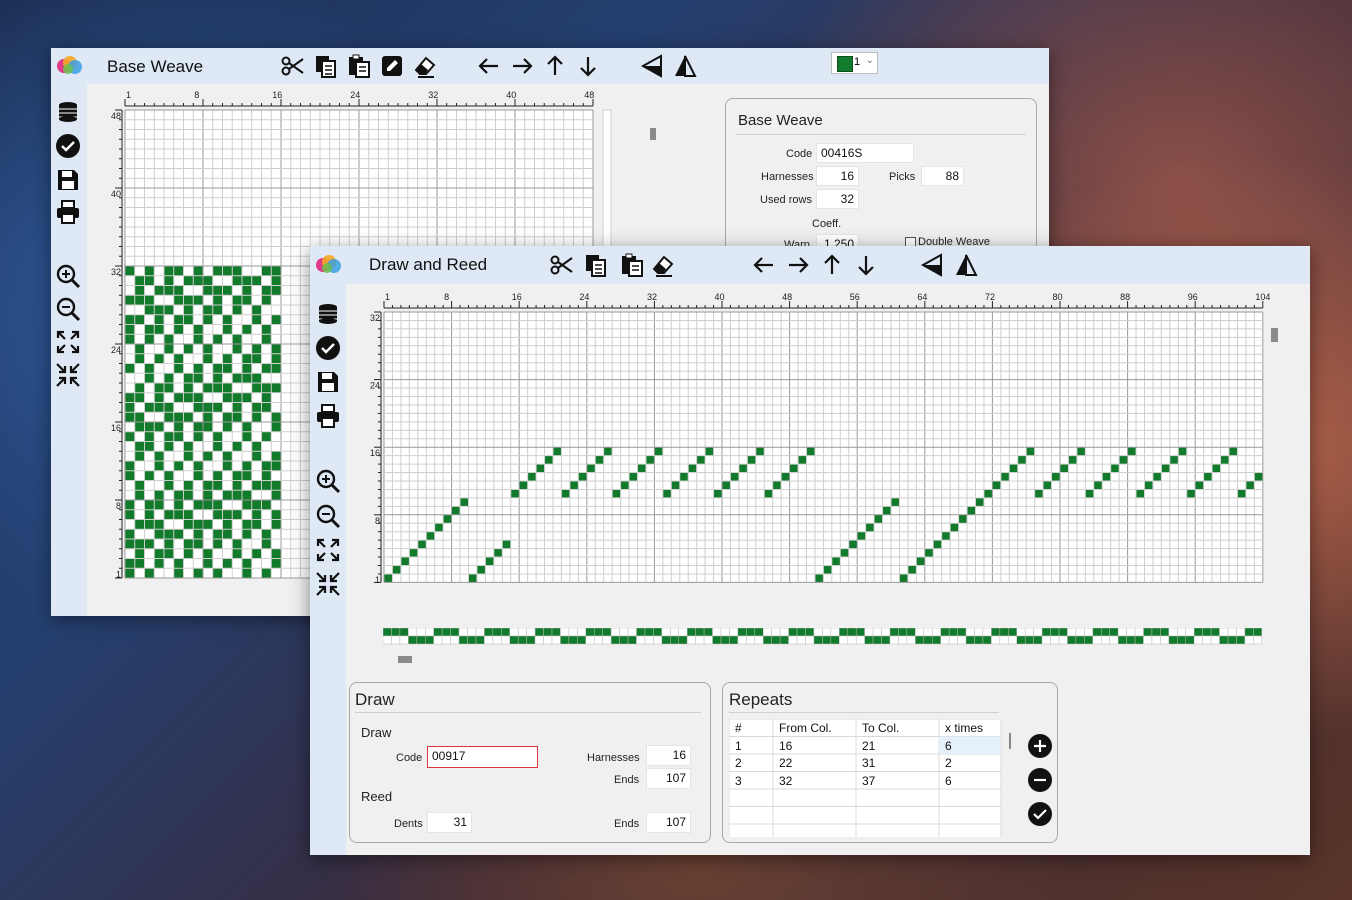 Image resolution: width=1352 pixels, height=900 pixels. Describe the element at coordinates (482, 757) in the screenshot. I see `code-field: 00917` at that location.